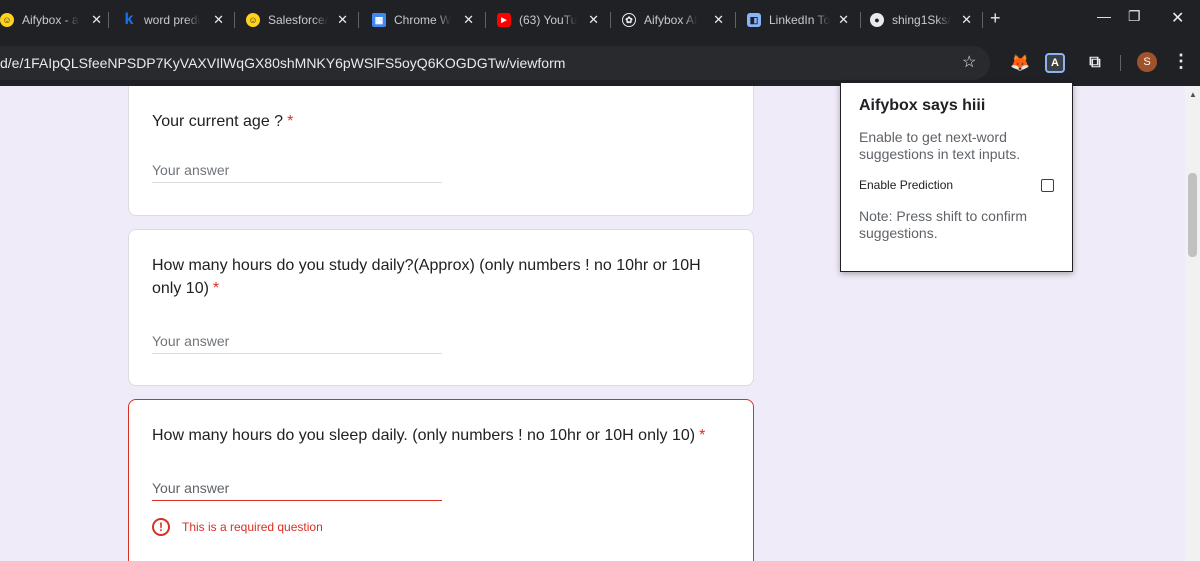 Image resolution: width=1200 pixels, height=561 pixels. I want to click on aifybox-extension-icon: A, so click(1055, 63).